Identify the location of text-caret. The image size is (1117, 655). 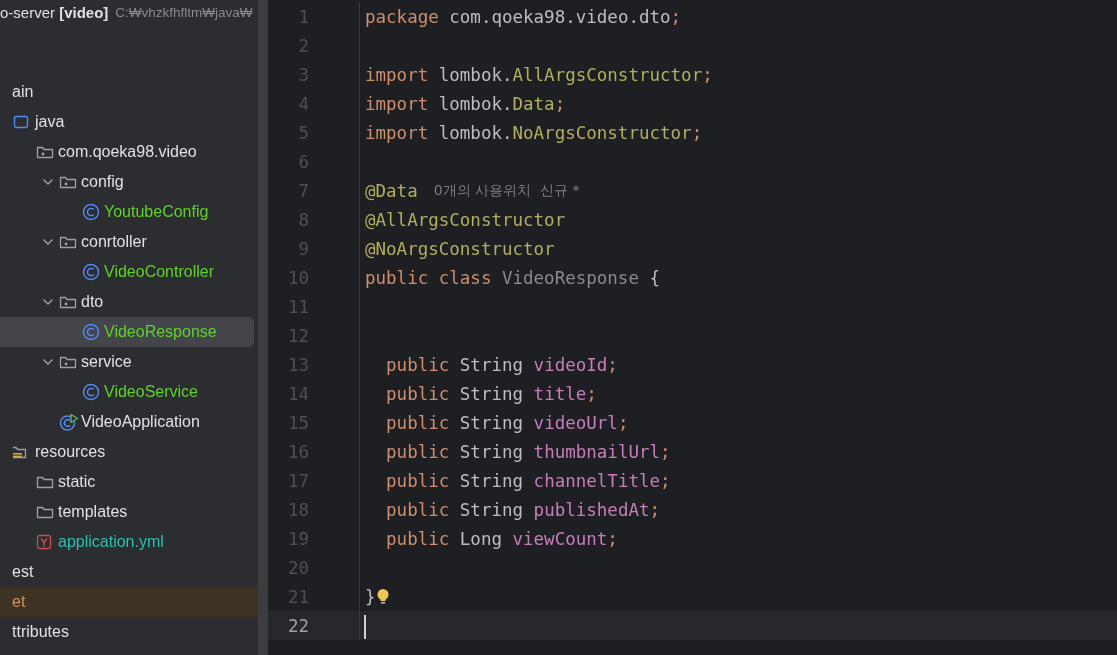
(365, 627).